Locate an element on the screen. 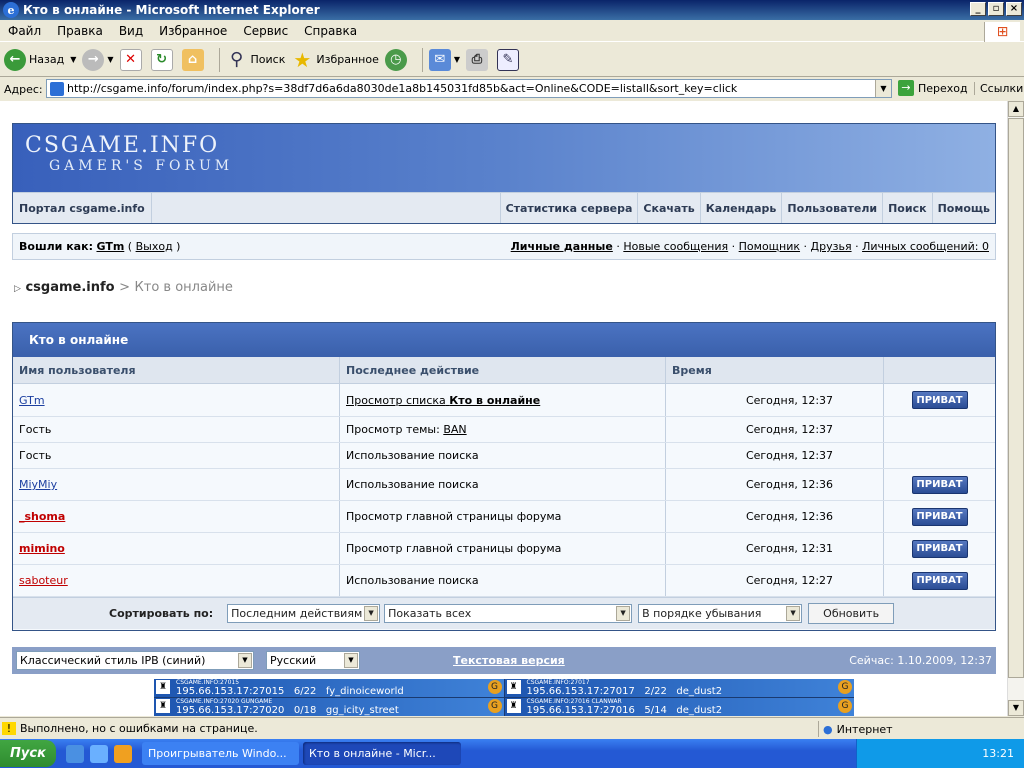 The height and width of the screenshot is (768, 1024). edit-icon: ✎ is located at coordinates (508, 59).